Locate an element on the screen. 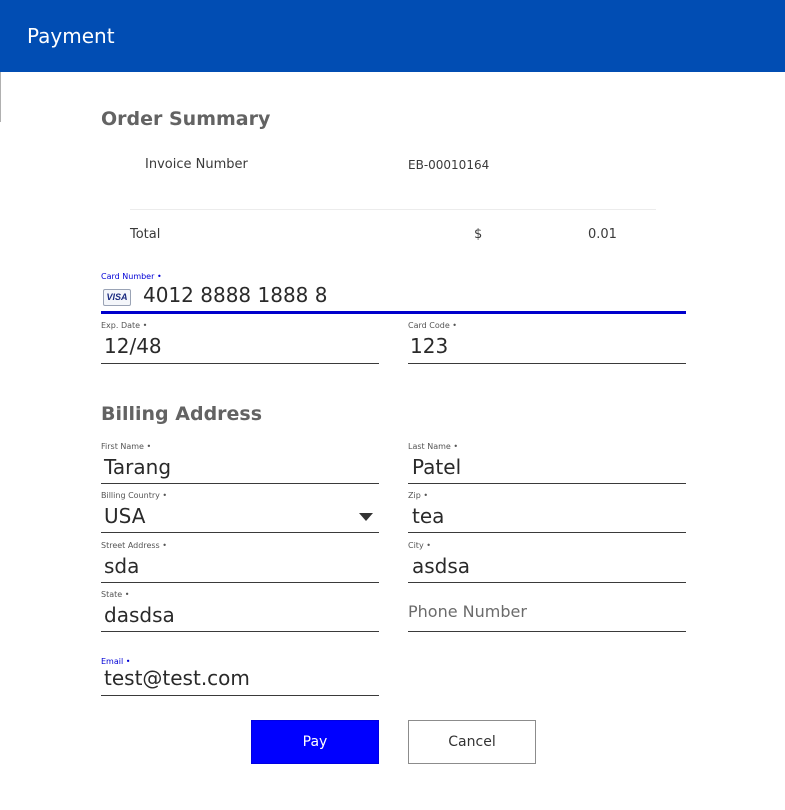 This screenshot has width=785, height=810. state-label: State • is located at coordinates (115, 594).